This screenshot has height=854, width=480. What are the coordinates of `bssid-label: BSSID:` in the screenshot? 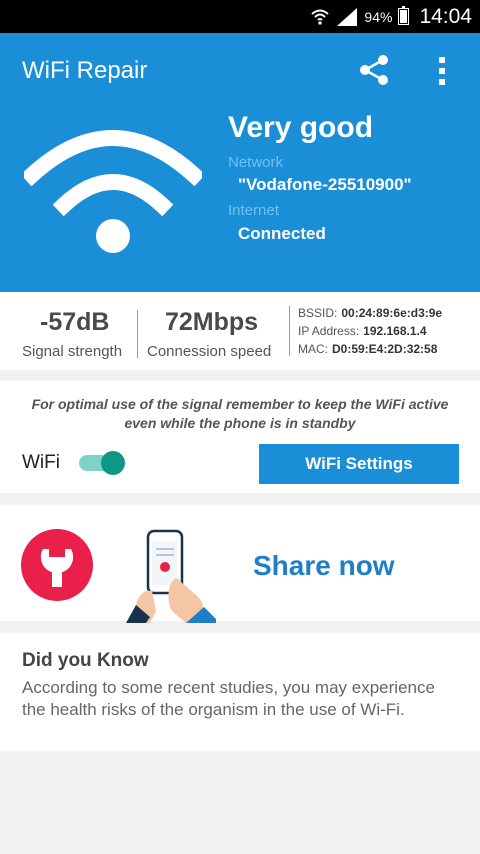 It's located at (318, 313).